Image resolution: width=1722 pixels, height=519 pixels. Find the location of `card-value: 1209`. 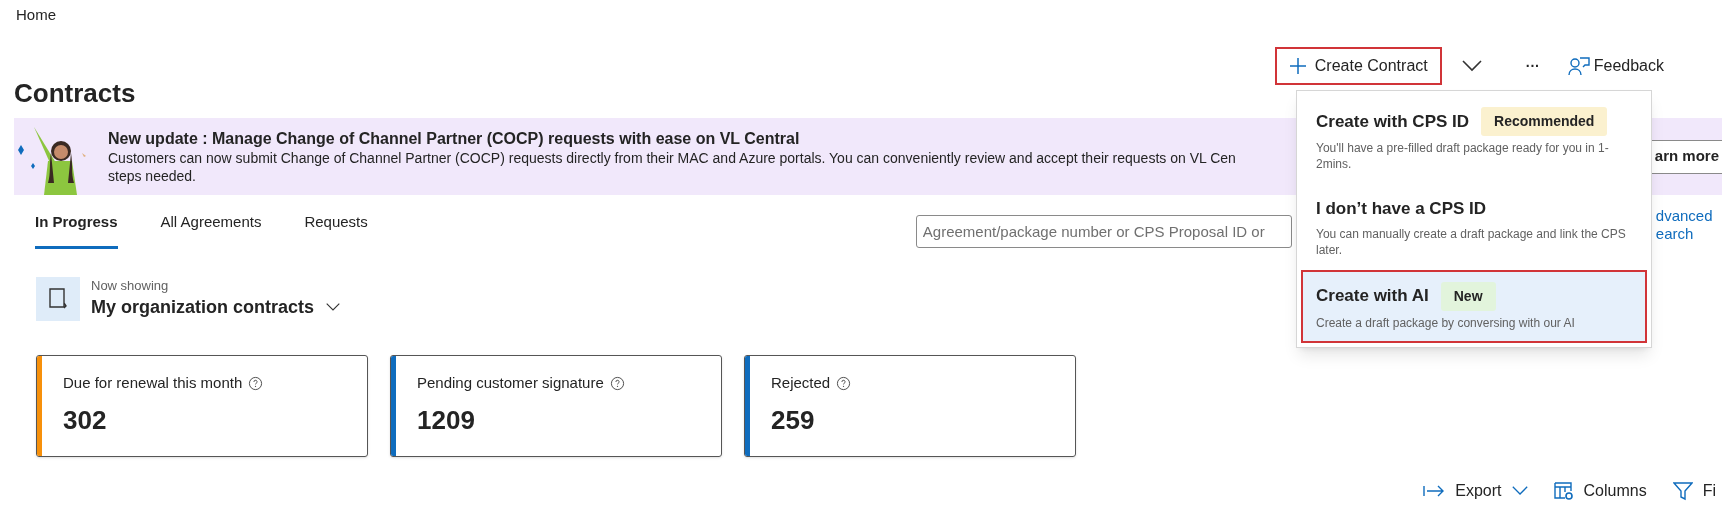

card-value: 1209 is located at coordinates (446, 419).